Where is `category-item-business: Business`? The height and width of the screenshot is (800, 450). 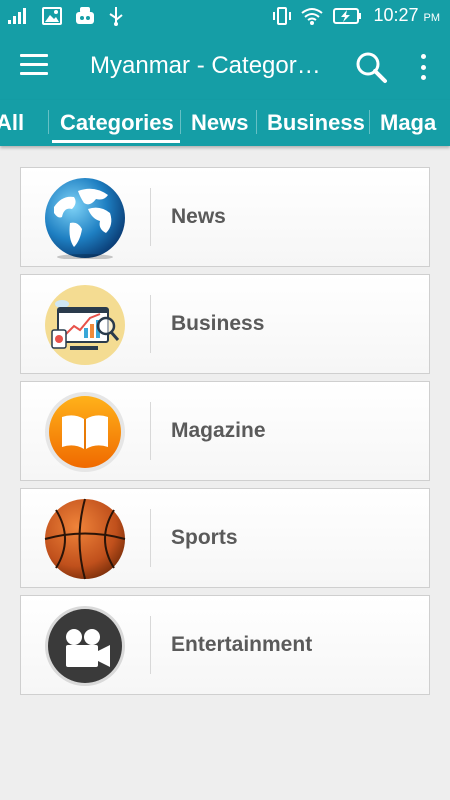
category-item-business: Business is located at coordinates (225, 324).